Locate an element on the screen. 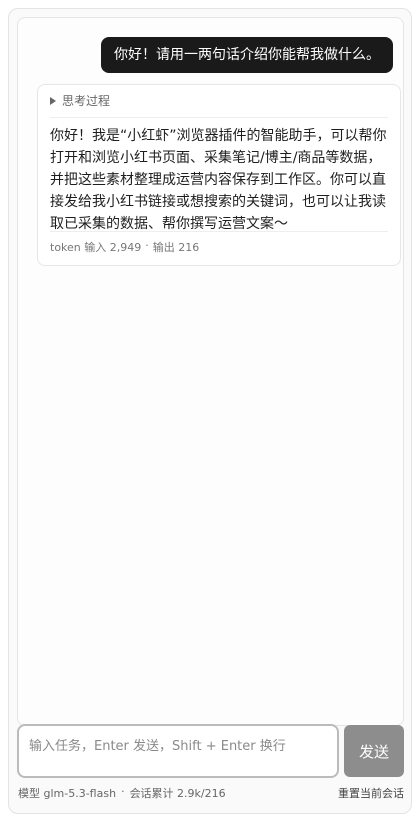  thinking-toggle: 思考过程 is located at coordinates (80, 100).